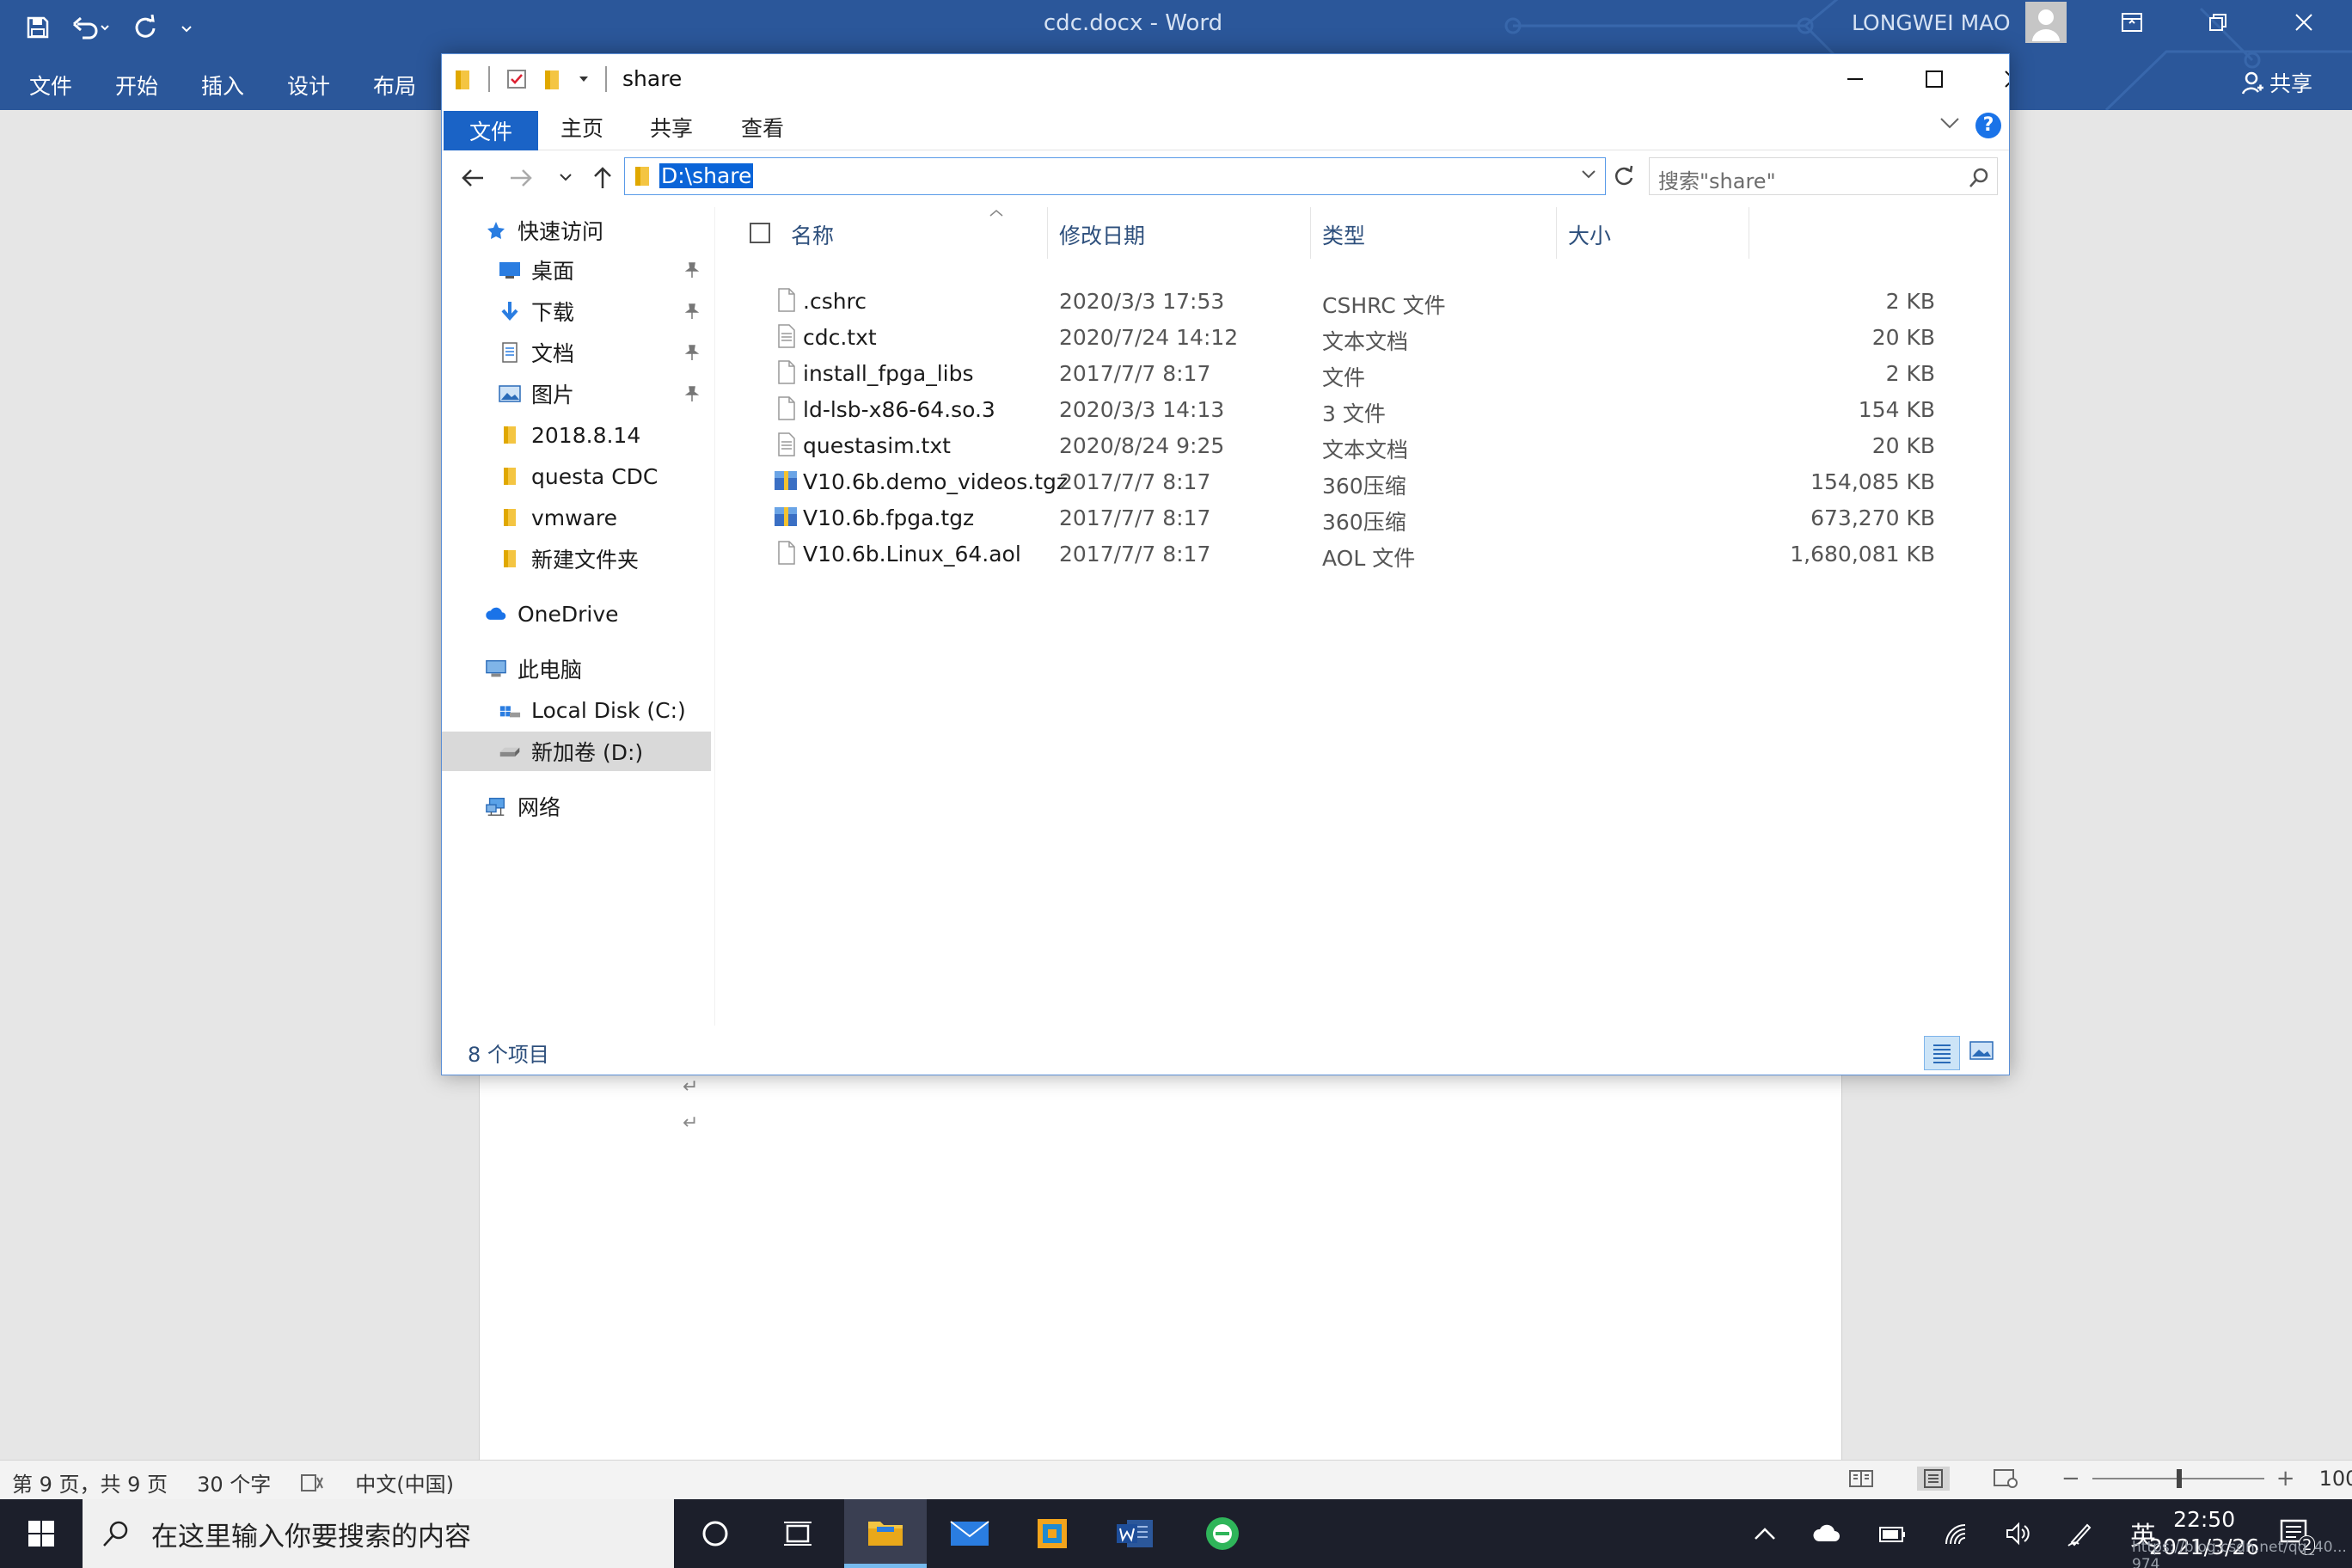 Image resolution: width=2352 pixels, height=1568 pixels. Describe the element at coordinates (1102, 234) in the screenshot. I see `column-date: 修改日期` at that location.